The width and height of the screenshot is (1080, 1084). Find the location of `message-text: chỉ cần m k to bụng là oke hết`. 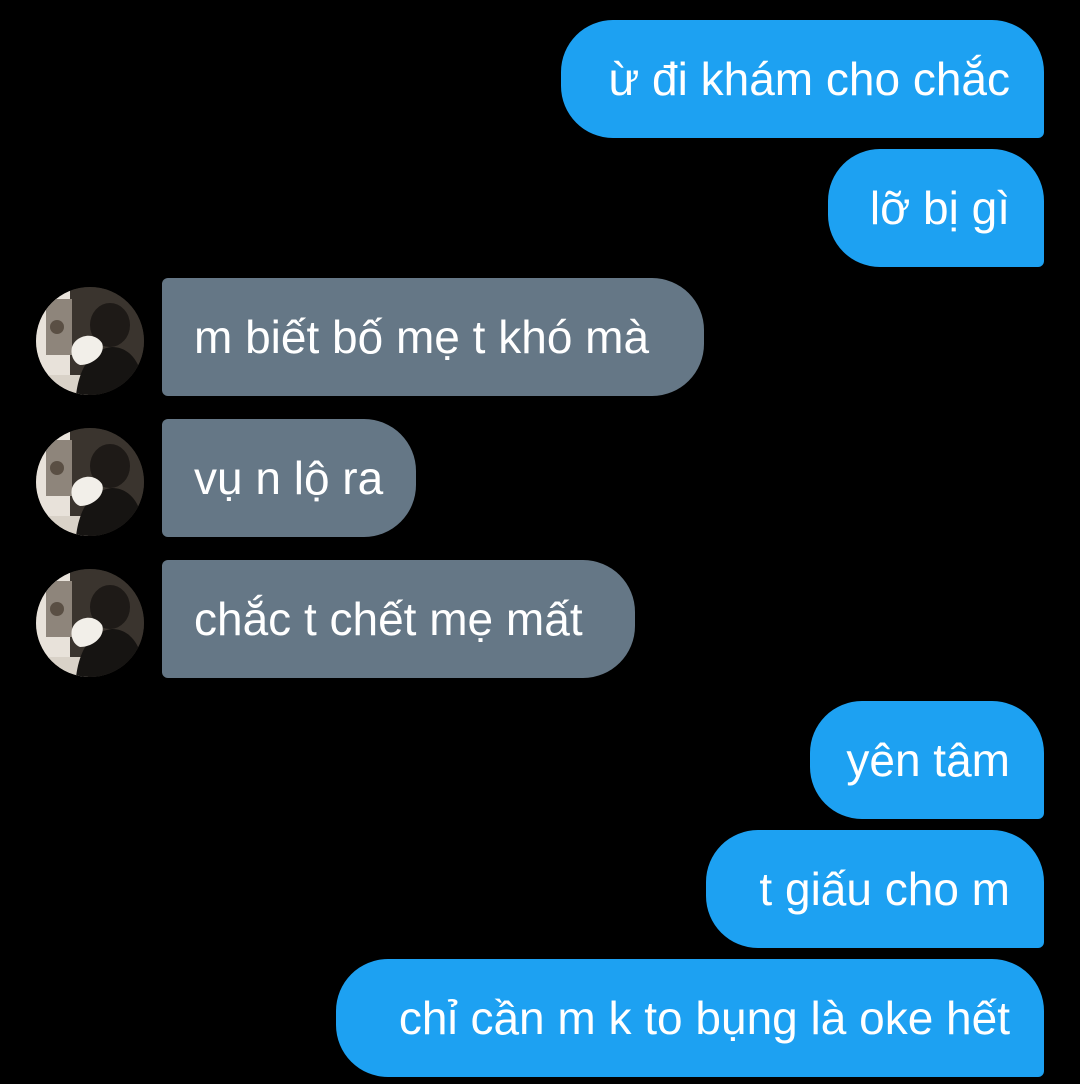

message-text: chỉ cần m k to bụng là oke hết is located at coordinates (704, 1018).